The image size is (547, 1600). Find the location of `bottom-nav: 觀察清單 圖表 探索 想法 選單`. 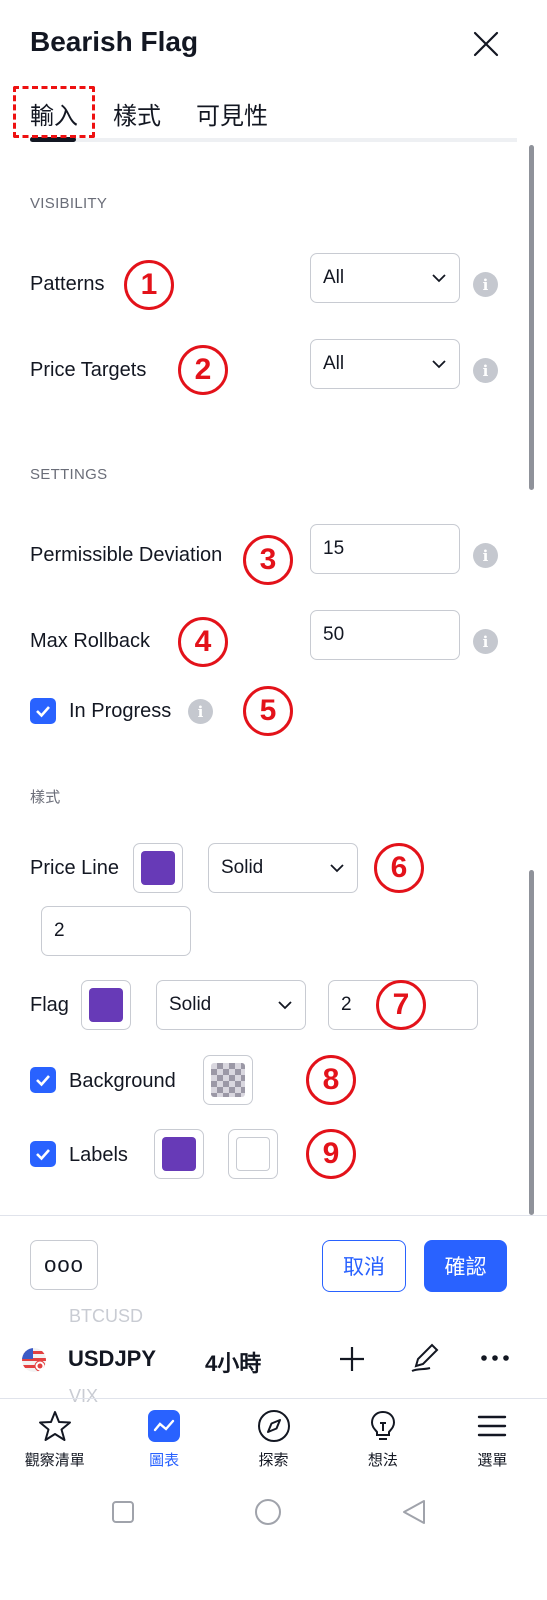

bottom-nav: 觀察清單 圖表 探索 想法 選單 is located at coordinates (273, 1443).